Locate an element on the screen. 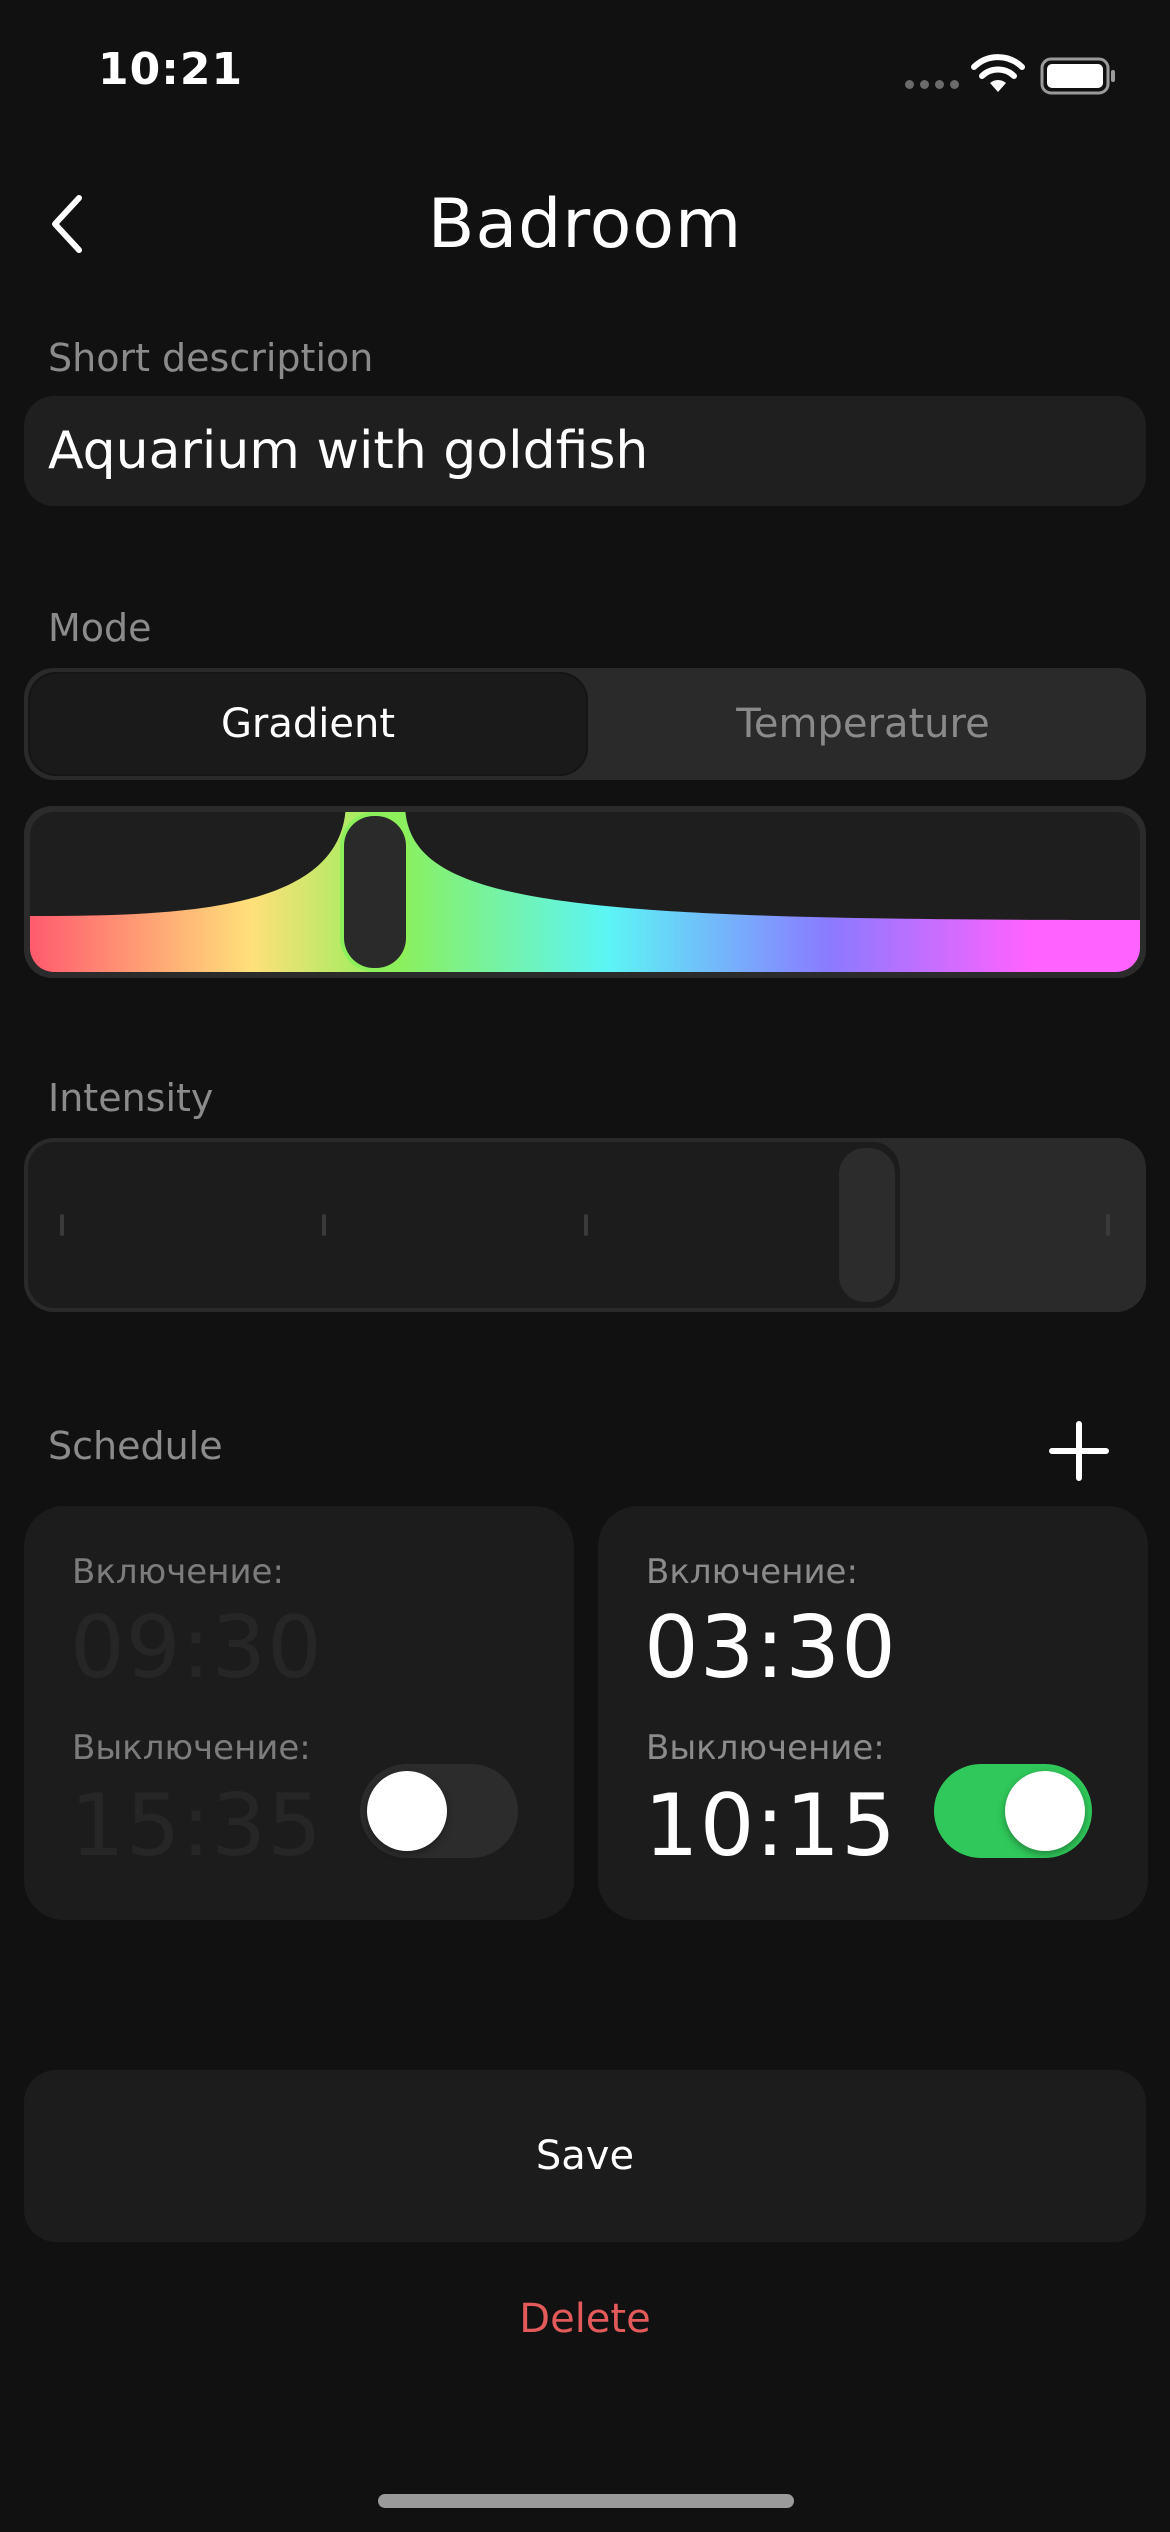 Image resolution: width=1170 pixels, height=2532 pixels. wifi-icon is located at coordinates (998, 73).